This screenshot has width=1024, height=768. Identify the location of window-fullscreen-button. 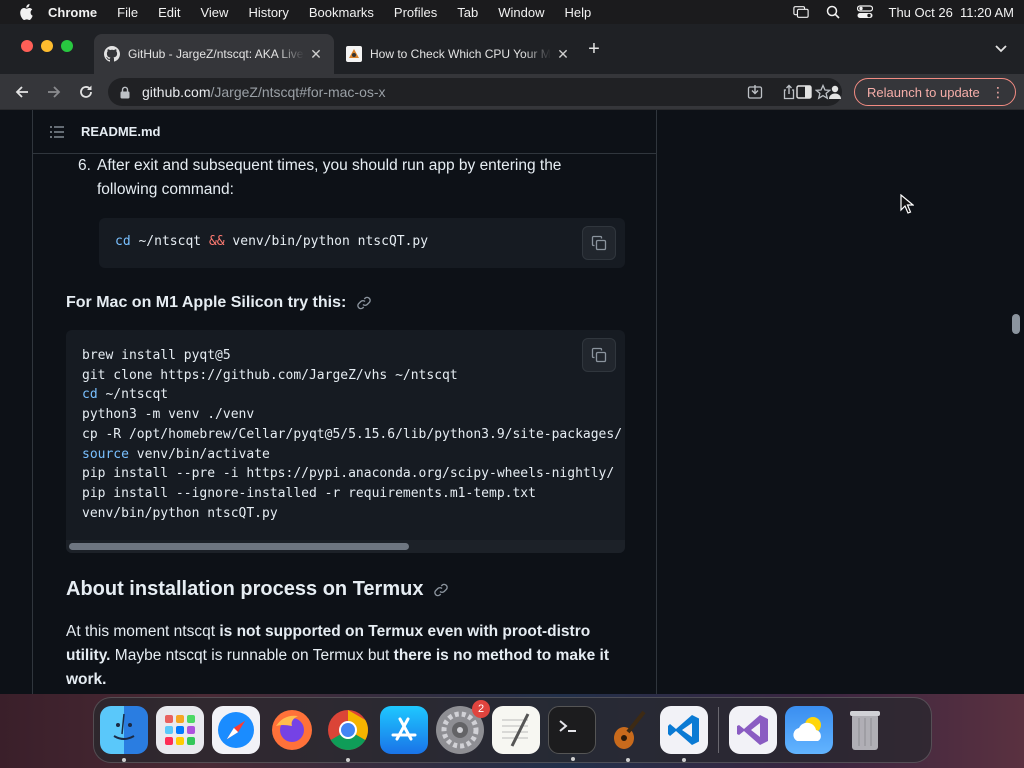
(67, 46).